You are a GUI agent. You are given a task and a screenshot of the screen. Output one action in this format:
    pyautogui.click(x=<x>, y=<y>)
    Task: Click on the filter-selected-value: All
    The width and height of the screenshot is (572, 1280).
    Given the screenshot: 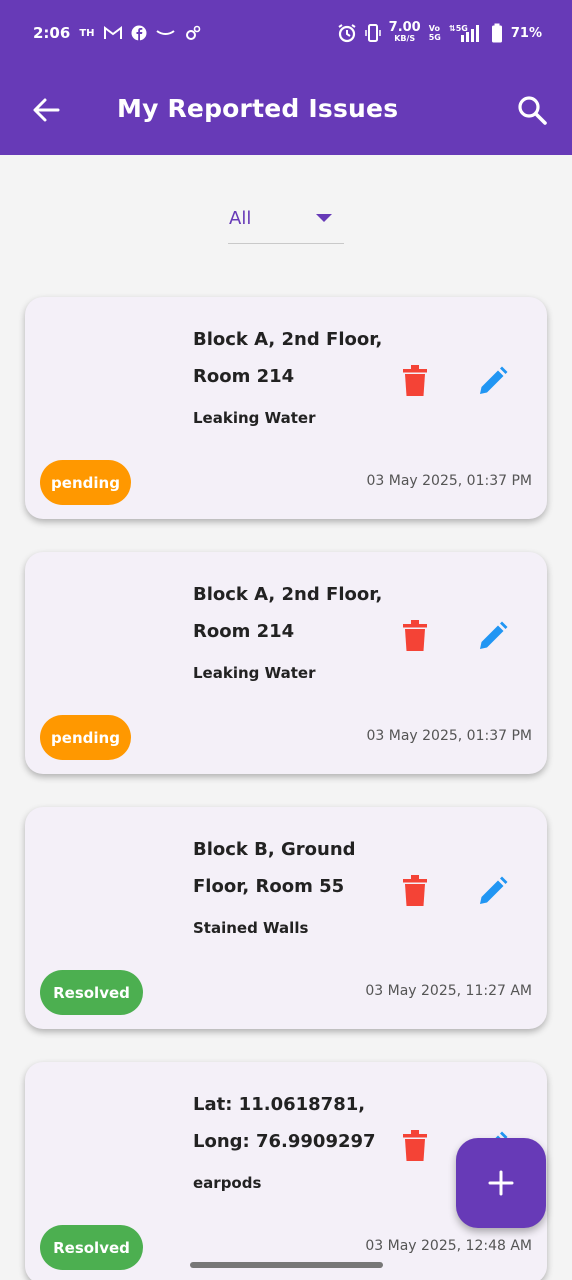 What is the action you would take?
    pyautogui.click(x=240, y=218)
    